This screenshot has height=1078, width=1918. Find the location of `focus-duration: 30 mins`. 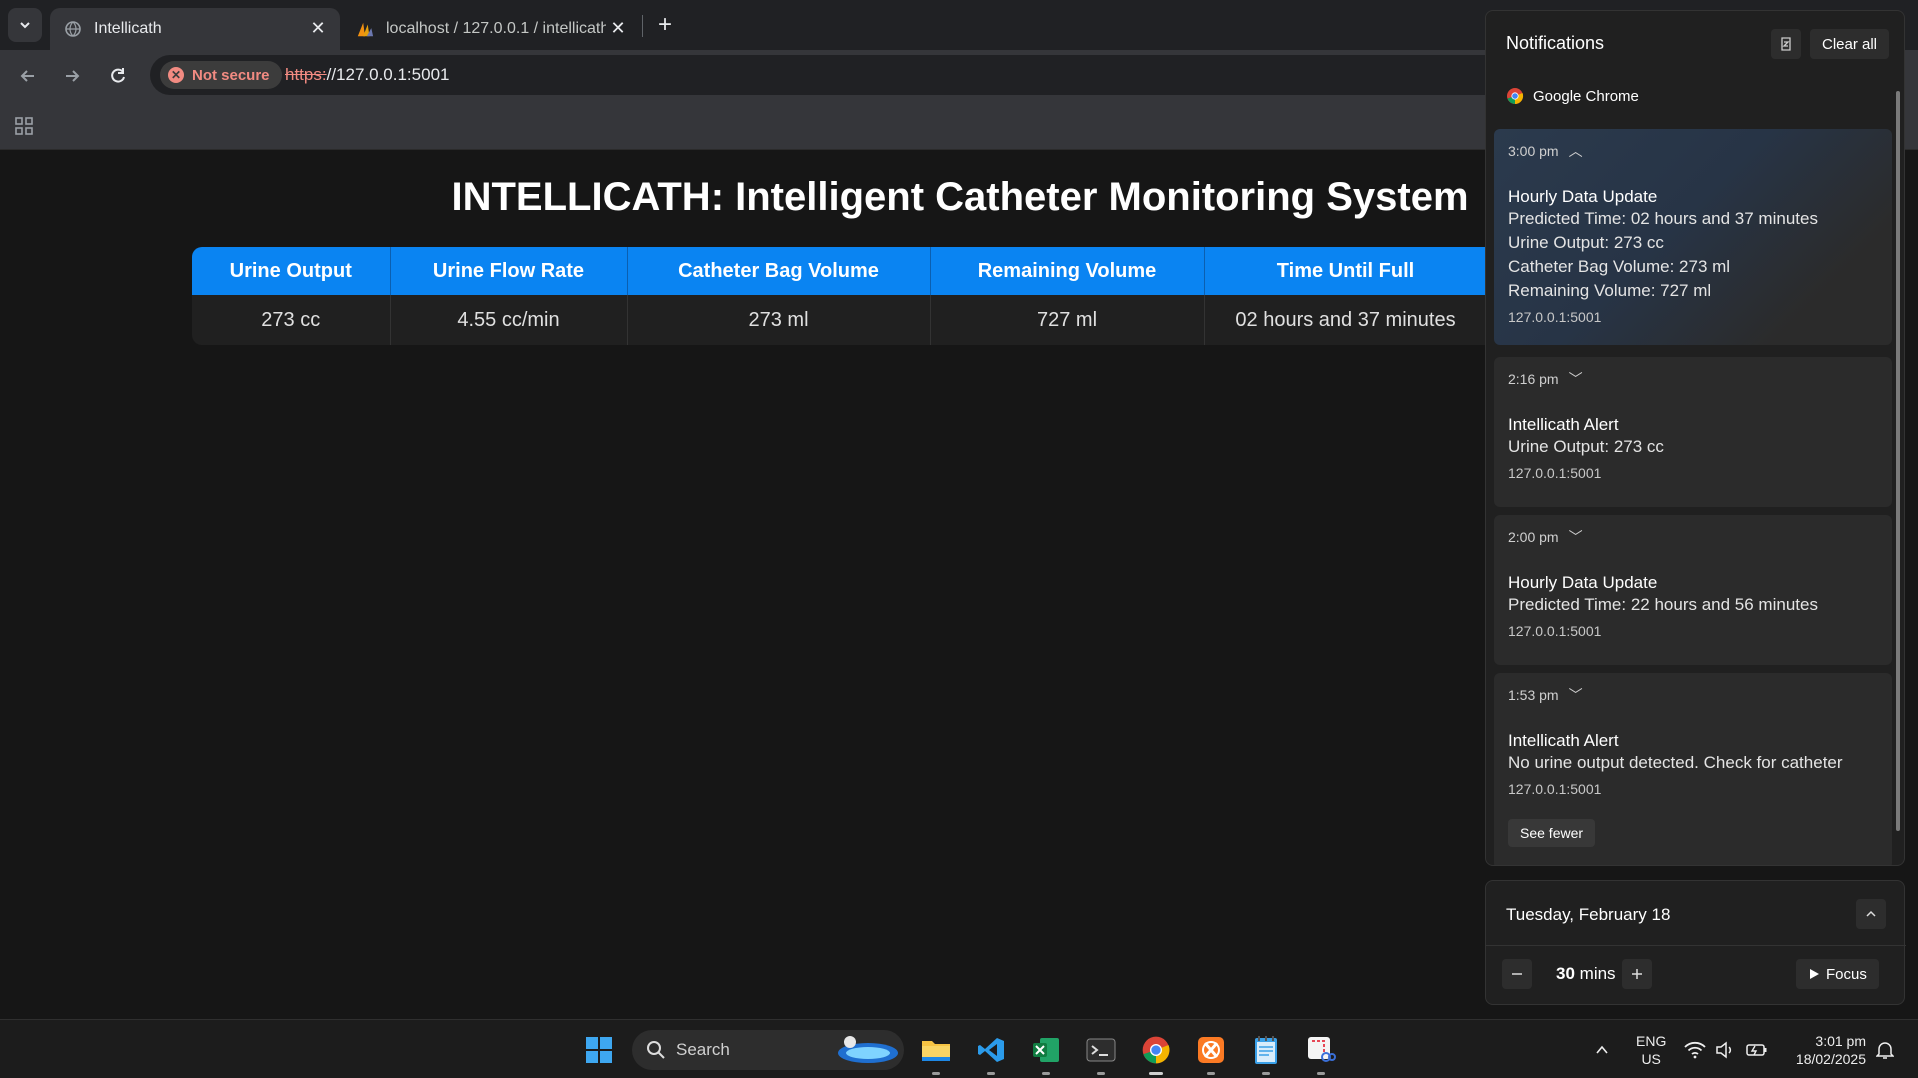

focus-duration: 30 mins is located at coordinates (1586, 974).